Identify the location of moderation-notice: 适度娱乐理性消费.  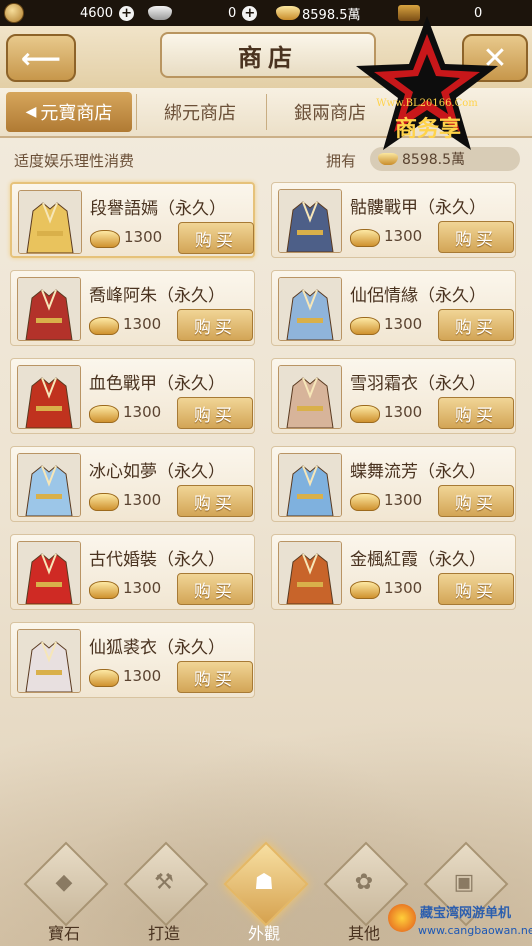
(74, 161).